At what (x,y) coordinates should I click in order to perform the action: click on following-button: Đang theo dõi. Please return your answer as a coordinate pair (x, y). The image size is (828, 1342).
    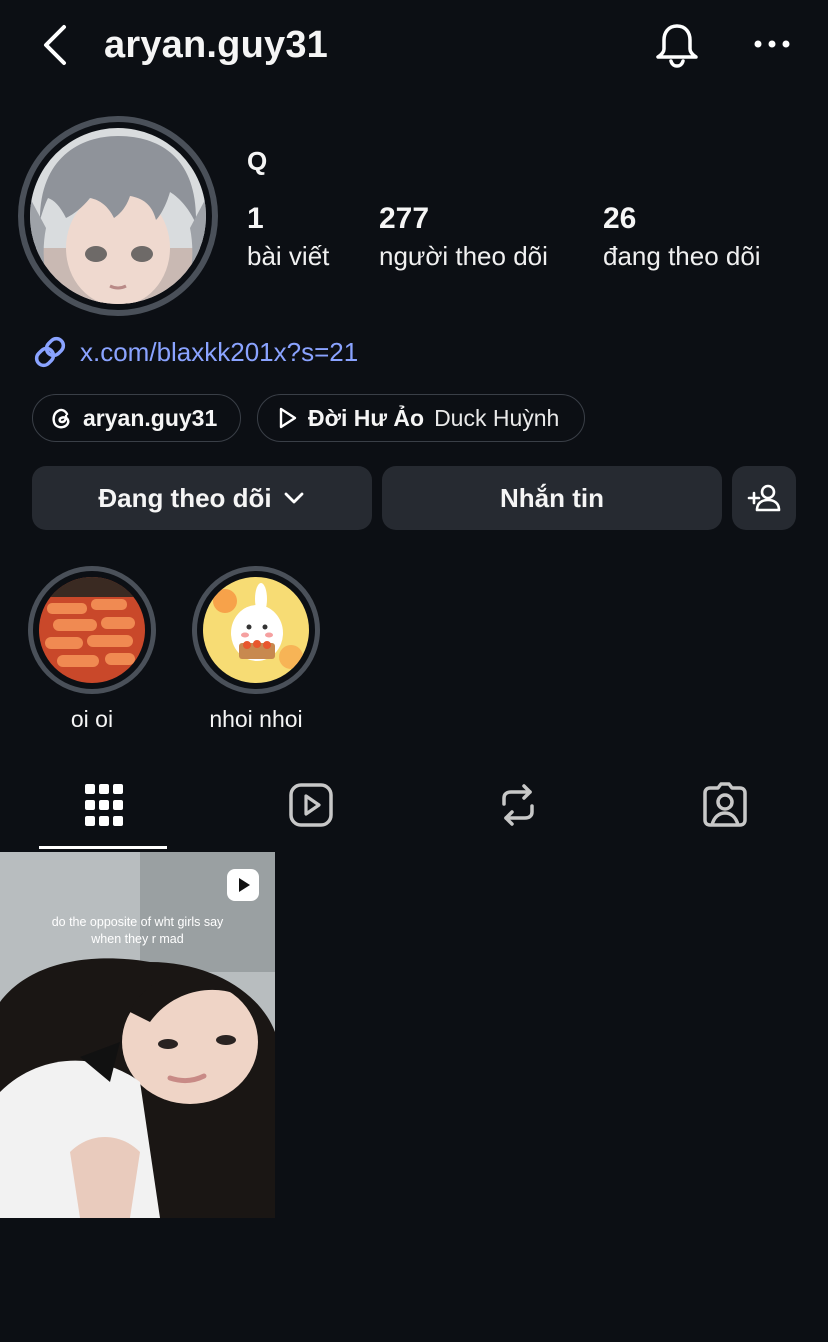
    Looking at the image, I should click on (202, 498).